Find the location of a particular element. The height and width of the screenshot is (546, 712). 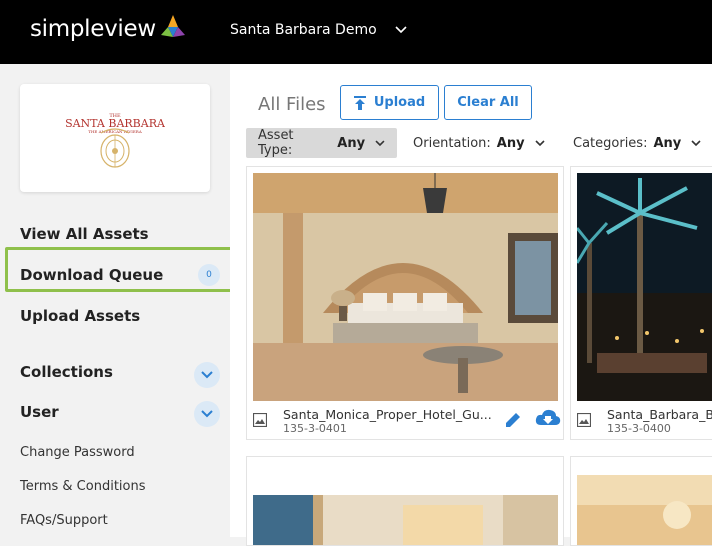

sunset-image is located at coordinates (644, 510).